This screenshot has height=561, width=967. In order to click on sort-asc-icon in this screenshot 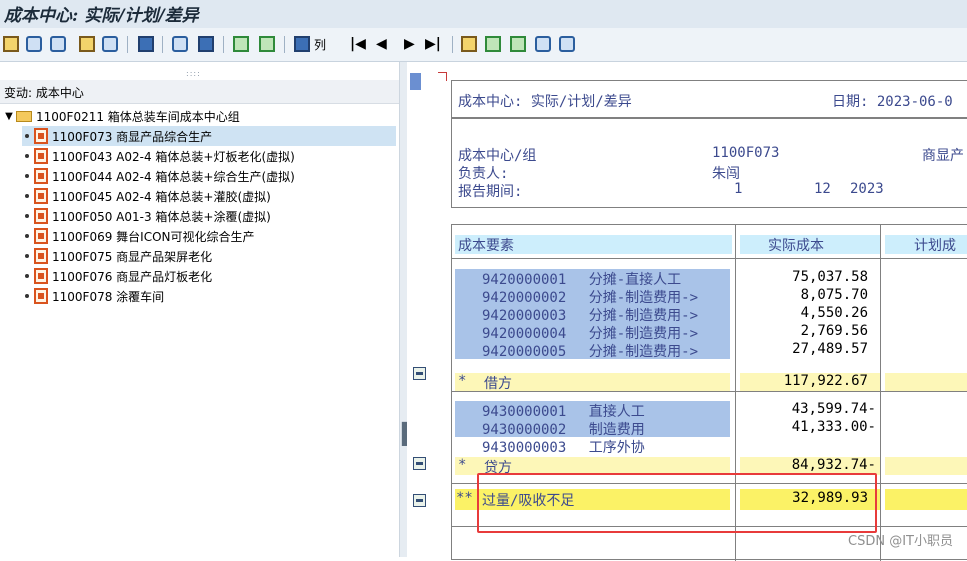, I will do `click(241, 44)`.